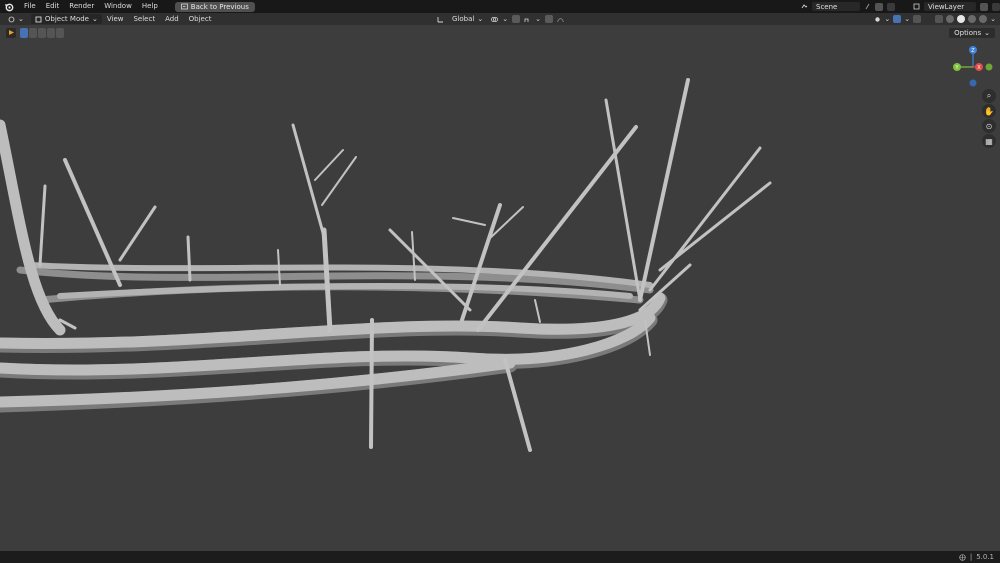 The image size is (1000, 563). What do you see at coordinates (184, 6) in the screenshot?
I see `back-arrow-icon` at bounding box center [184, 6].